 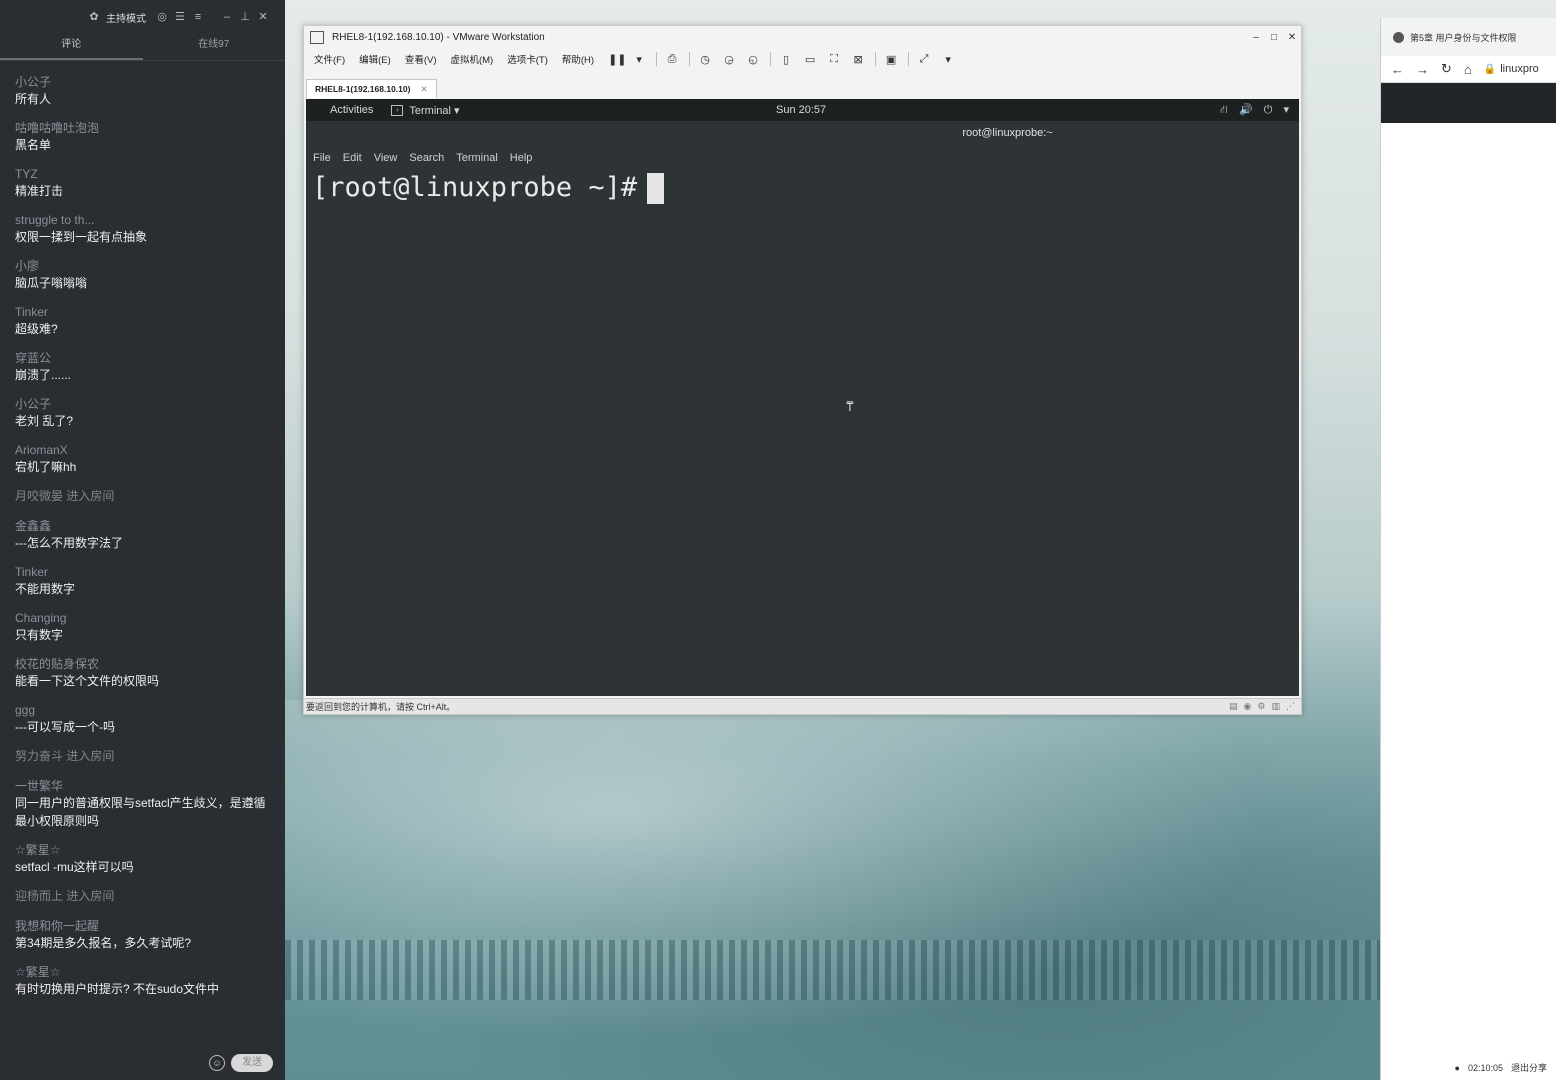 I want to click on chat-message: 小公子 所有人, so click(x=142, y=91).